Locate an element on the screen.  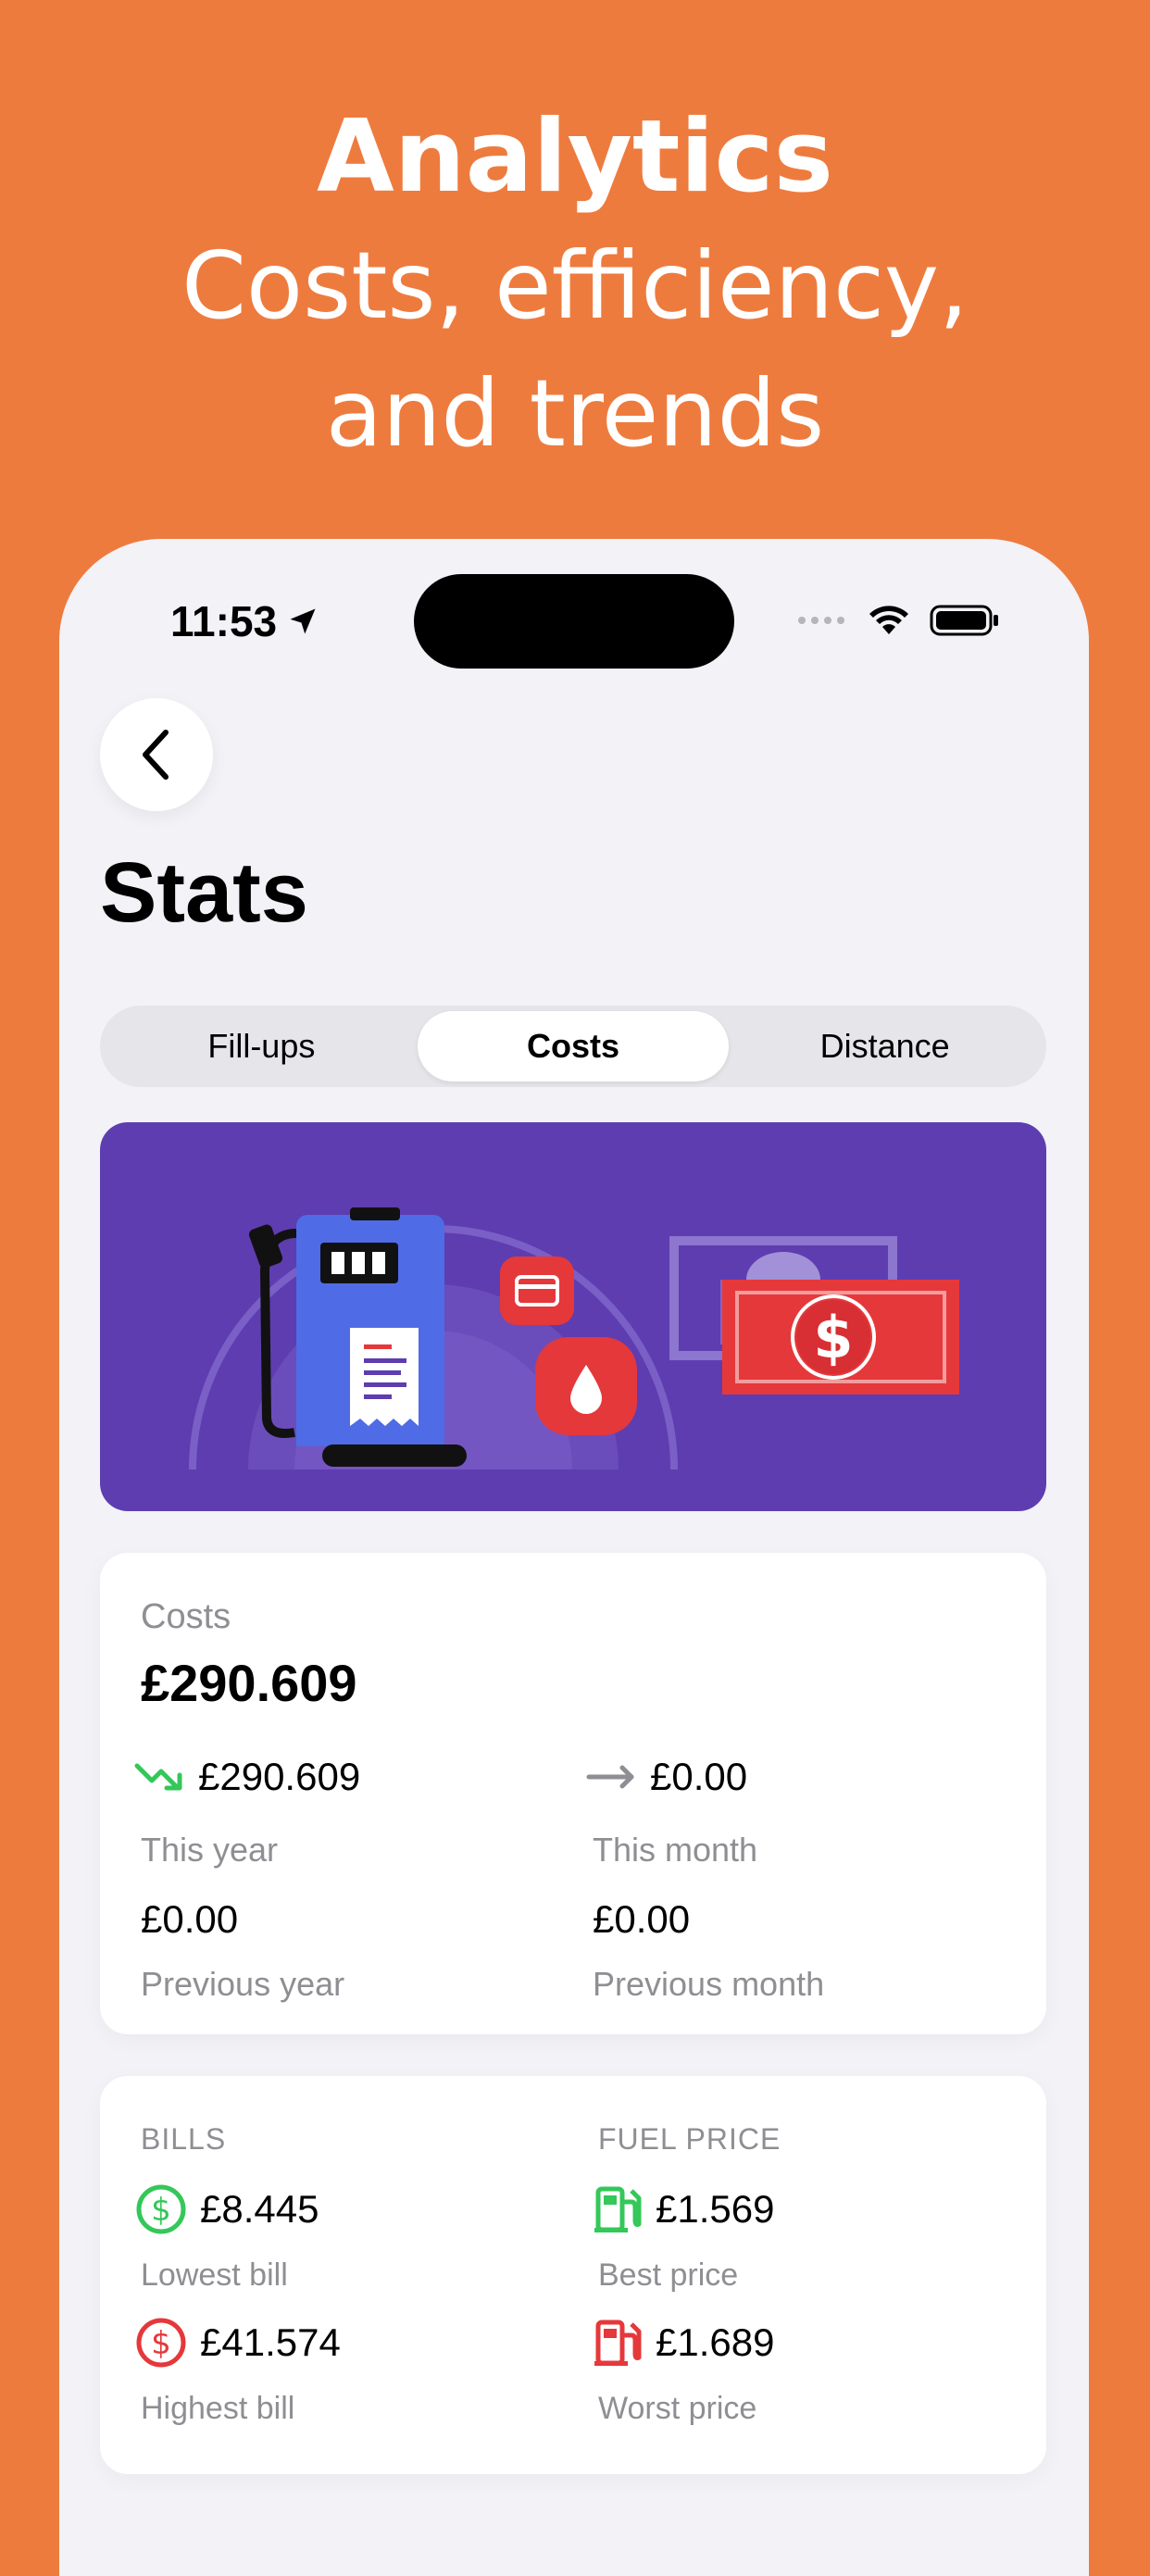
status-bar-time: 11:53 is located at coordinates (244, 621).